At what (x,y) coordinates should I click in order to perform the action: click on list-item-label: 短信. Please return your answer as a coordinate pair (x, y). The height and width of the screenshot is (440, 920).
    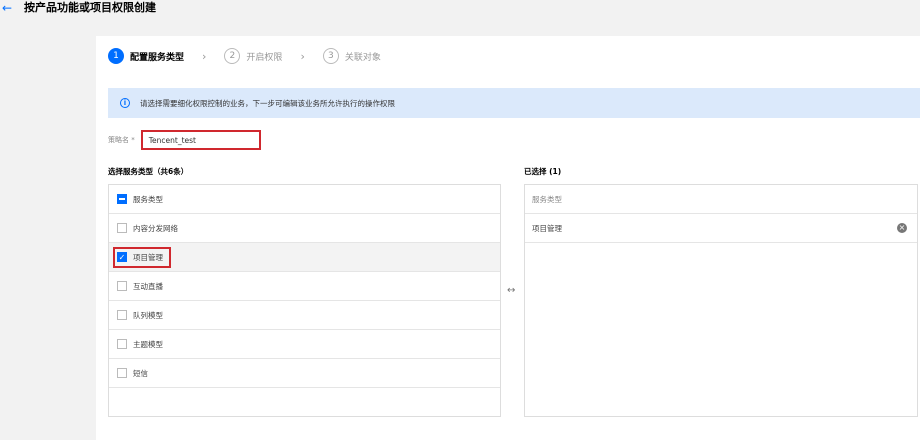
    Looking at the image, I should click on (140, 373).